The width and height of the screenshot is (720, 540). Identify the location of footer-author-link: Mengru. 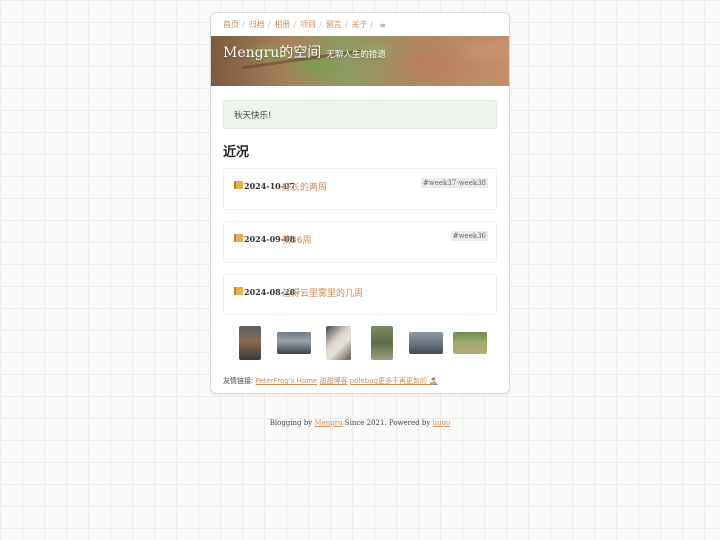
(328, 423).